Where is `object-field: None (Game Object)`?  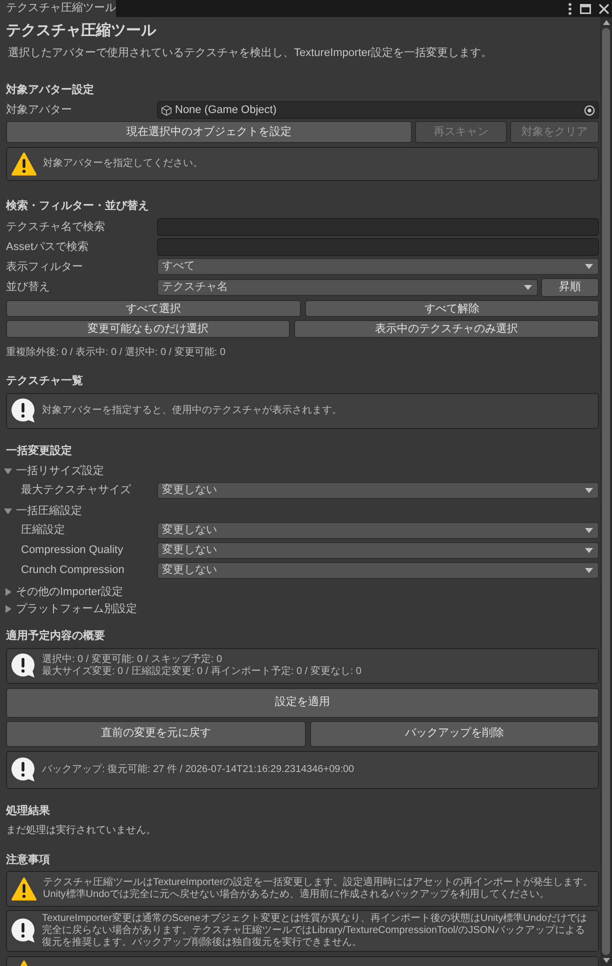
object-field: None (Game Object) is located at coordinates (378, 110).